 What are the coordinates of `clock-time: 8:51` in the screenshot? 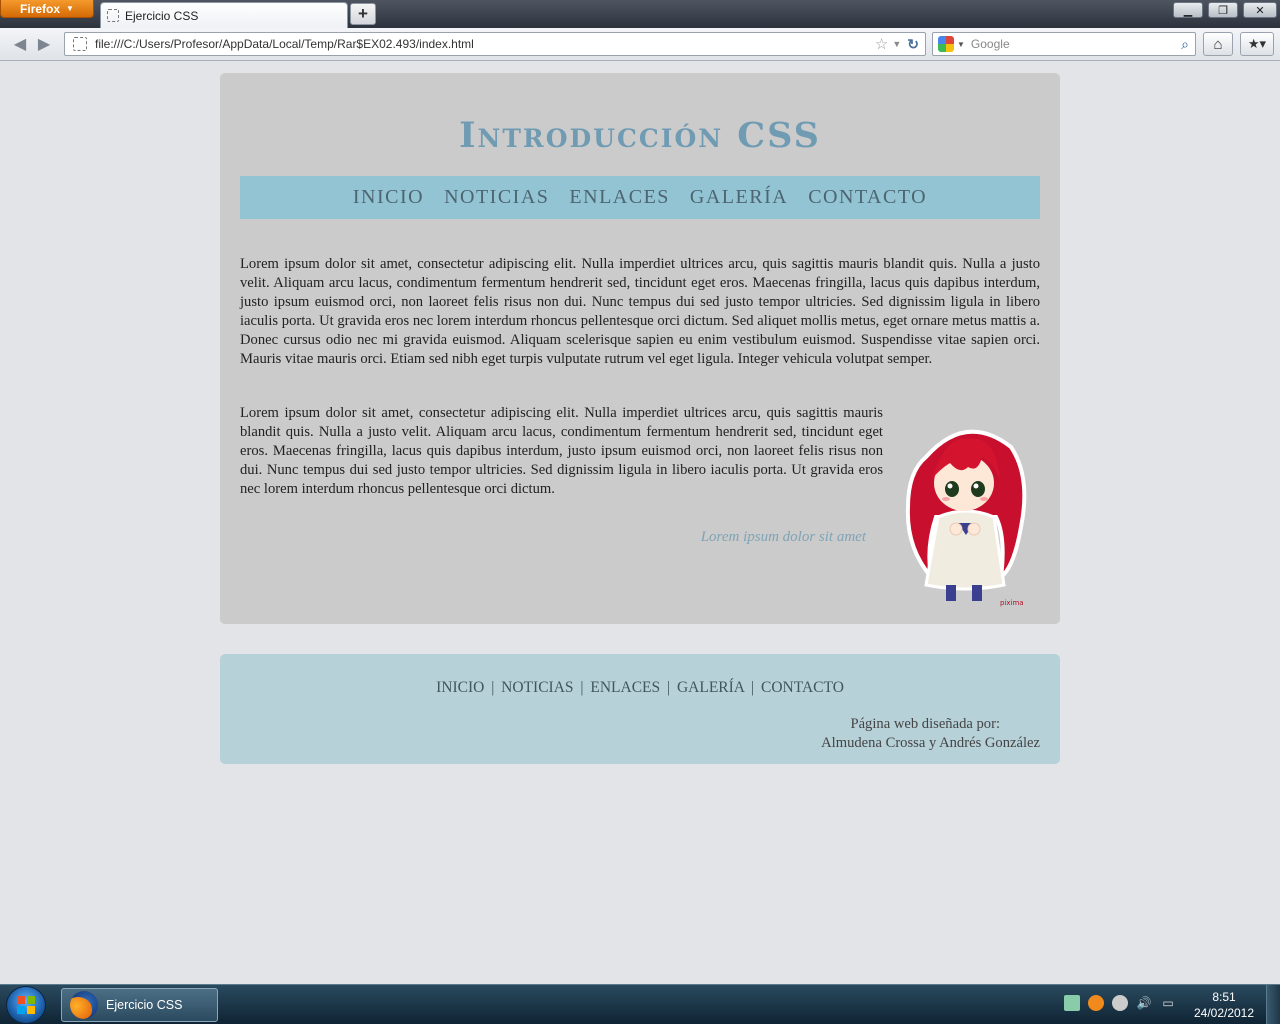 It's located at (1224, 997).